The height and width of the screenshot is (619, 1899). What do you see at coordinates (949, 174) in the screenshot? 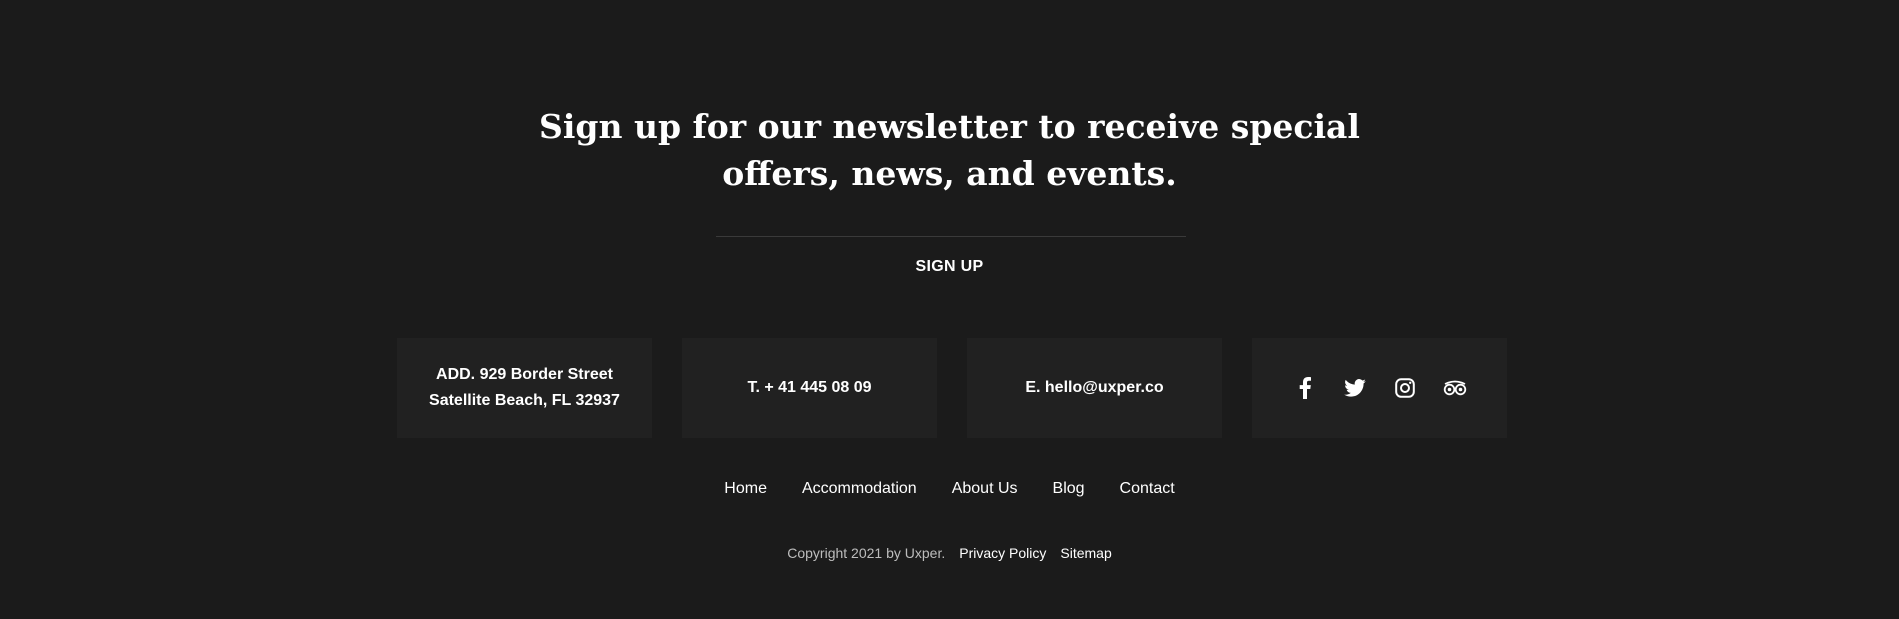
I see `newsletter-title-line2: offers, news, and events.` at bounding box center [949, 174].